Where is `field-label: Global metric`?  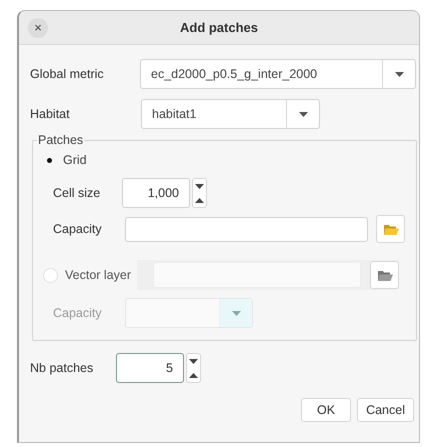 field-label: Global metric is located at coordinates (67, 74).